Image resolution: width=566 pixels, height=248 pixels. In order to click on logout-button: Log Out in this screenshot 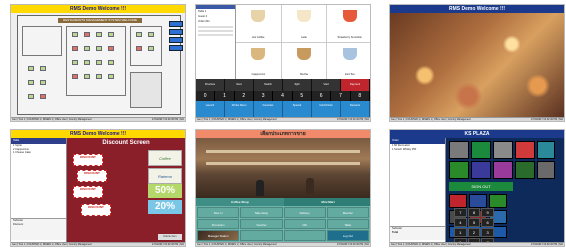, I will do `click(347, 235)`.